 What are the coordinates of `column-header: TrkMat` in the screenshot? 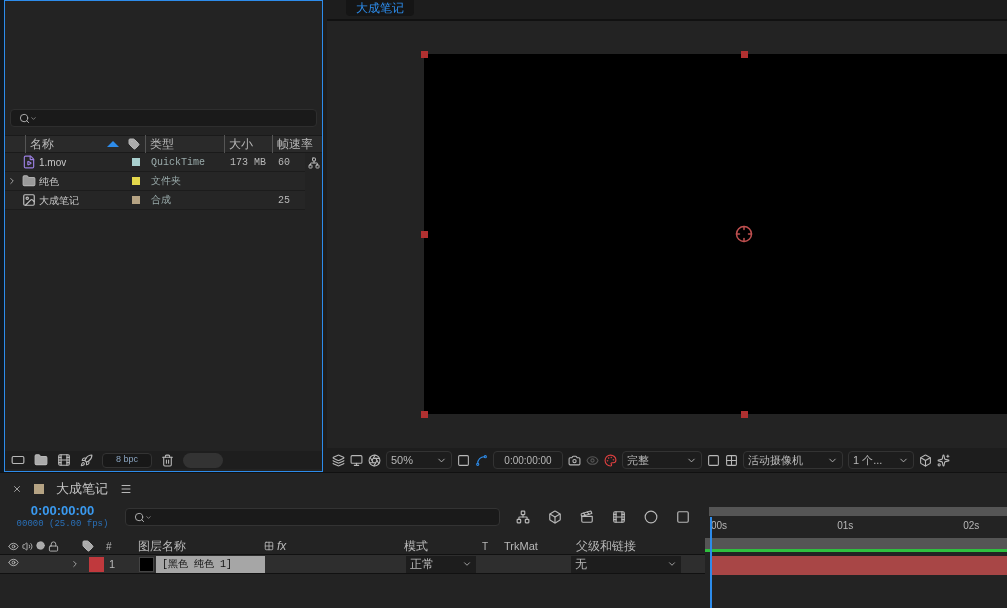 It's located at (521, 546).